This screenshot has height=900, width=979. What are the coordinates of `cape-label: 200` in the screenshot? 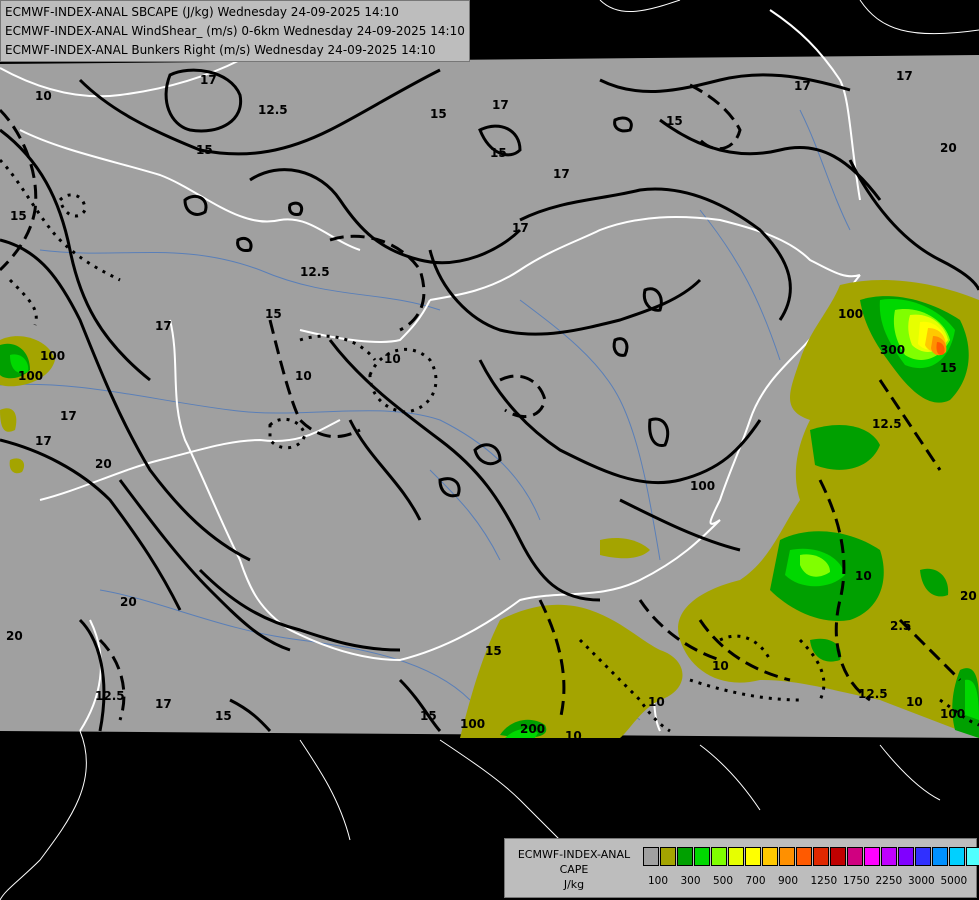 It's located at (532, 729).